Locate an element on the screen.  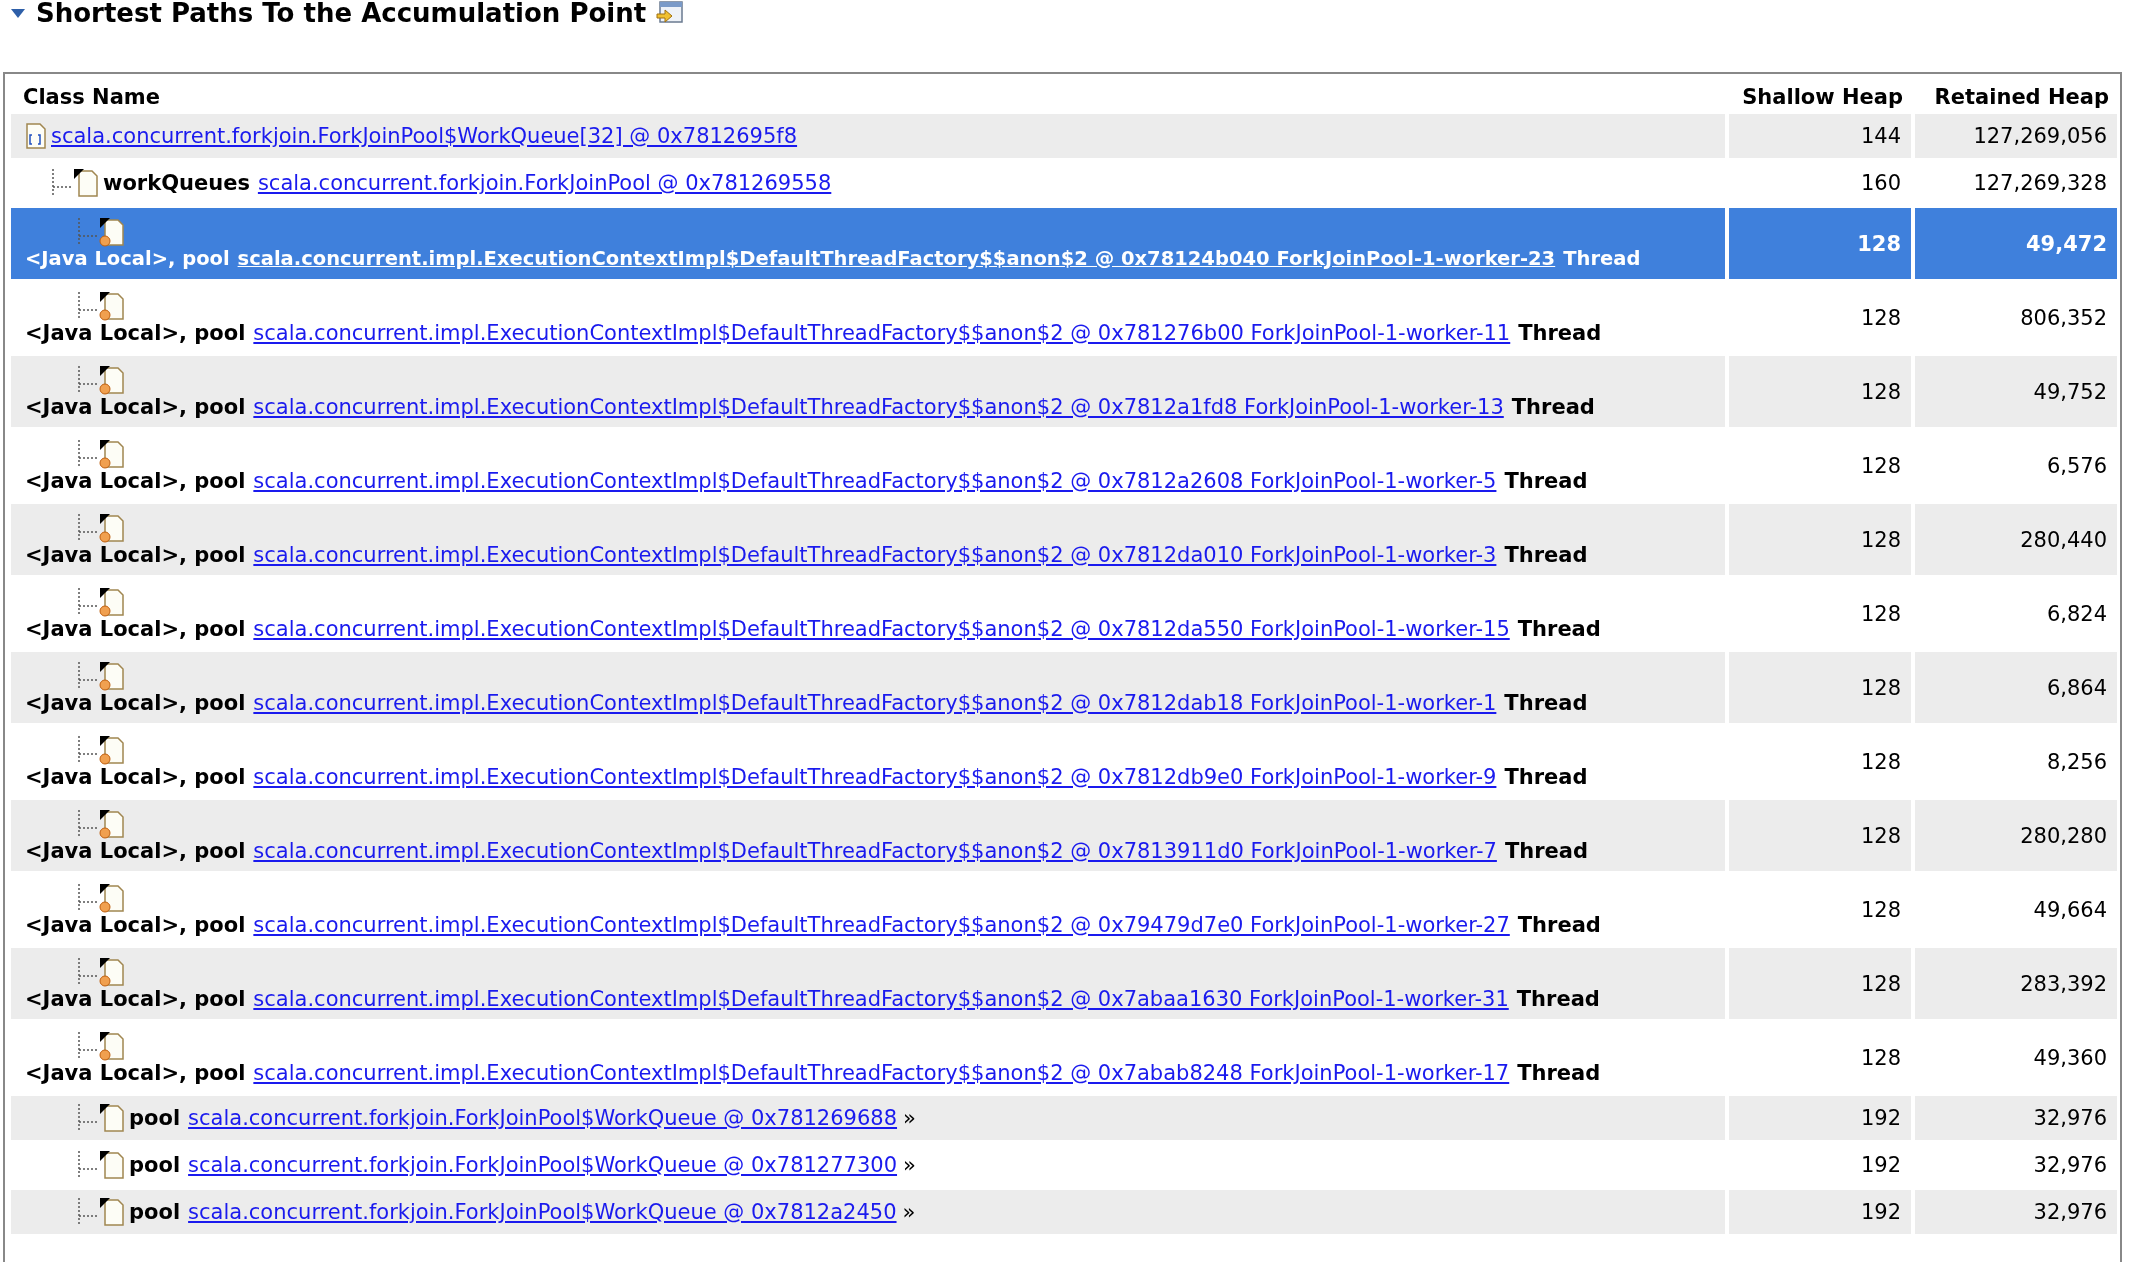
object-link: scala.concurrent.impl.ExecutionContextImpl$DefaultThreadFactory$$anon$2 @ 0x7812a1fd8 ForkJoinPool-1-worker-13 is located at coordinates (878, 406).